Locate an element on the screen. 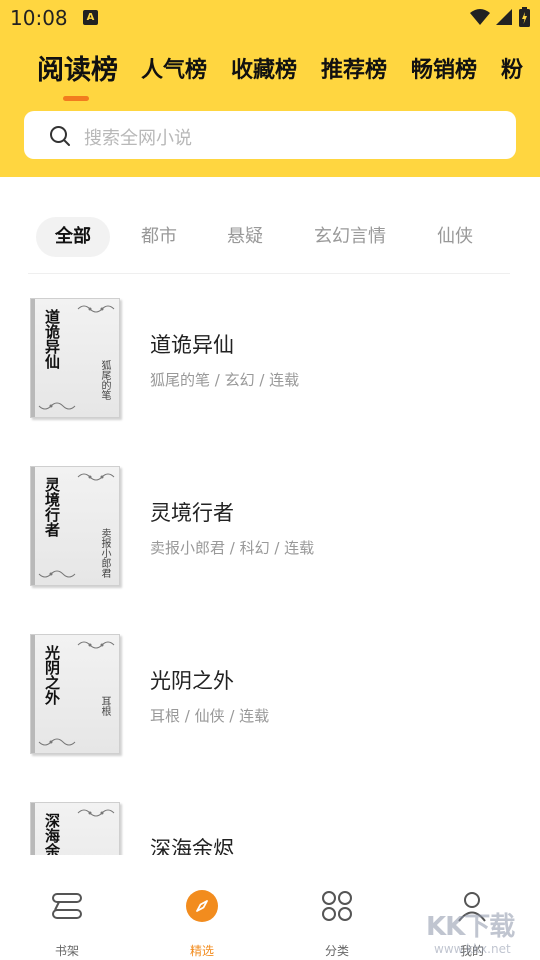  search-placeholder: 搜索全网小说 is located at coordinates (138, 138).